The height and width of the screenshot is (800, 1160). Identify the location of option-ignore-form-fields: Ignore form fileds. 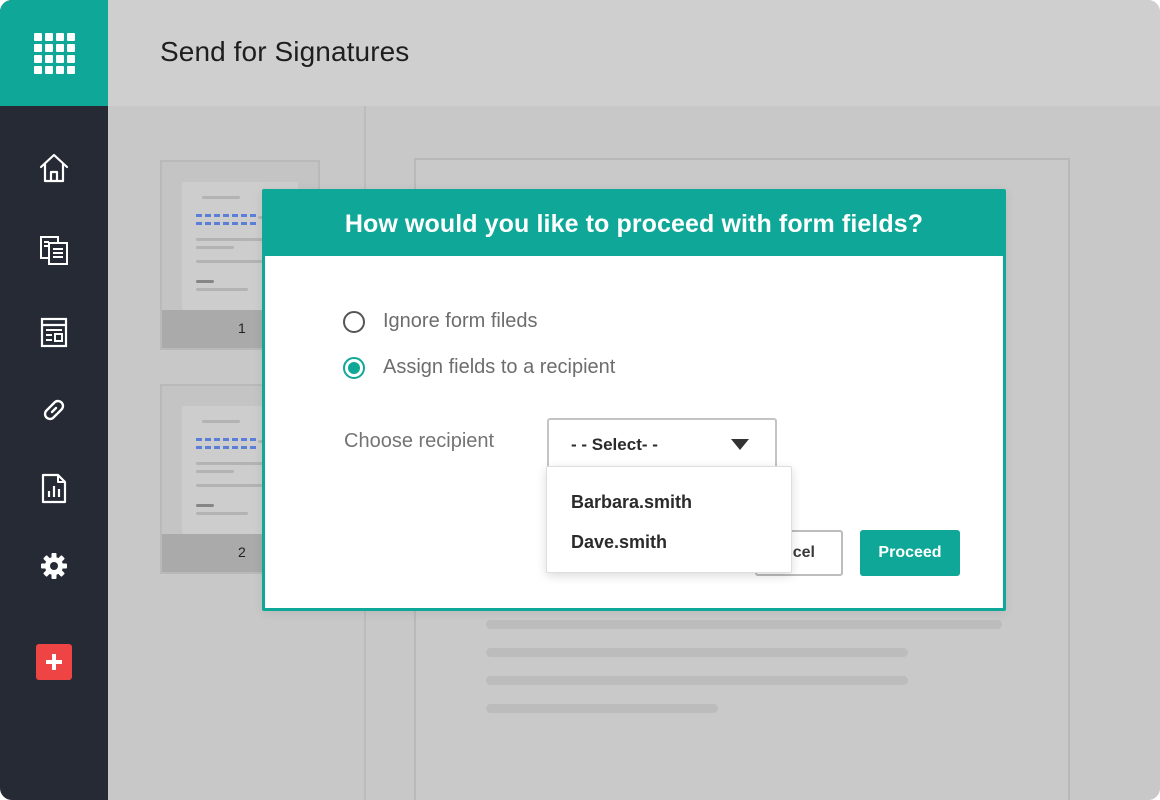
(440, 321).